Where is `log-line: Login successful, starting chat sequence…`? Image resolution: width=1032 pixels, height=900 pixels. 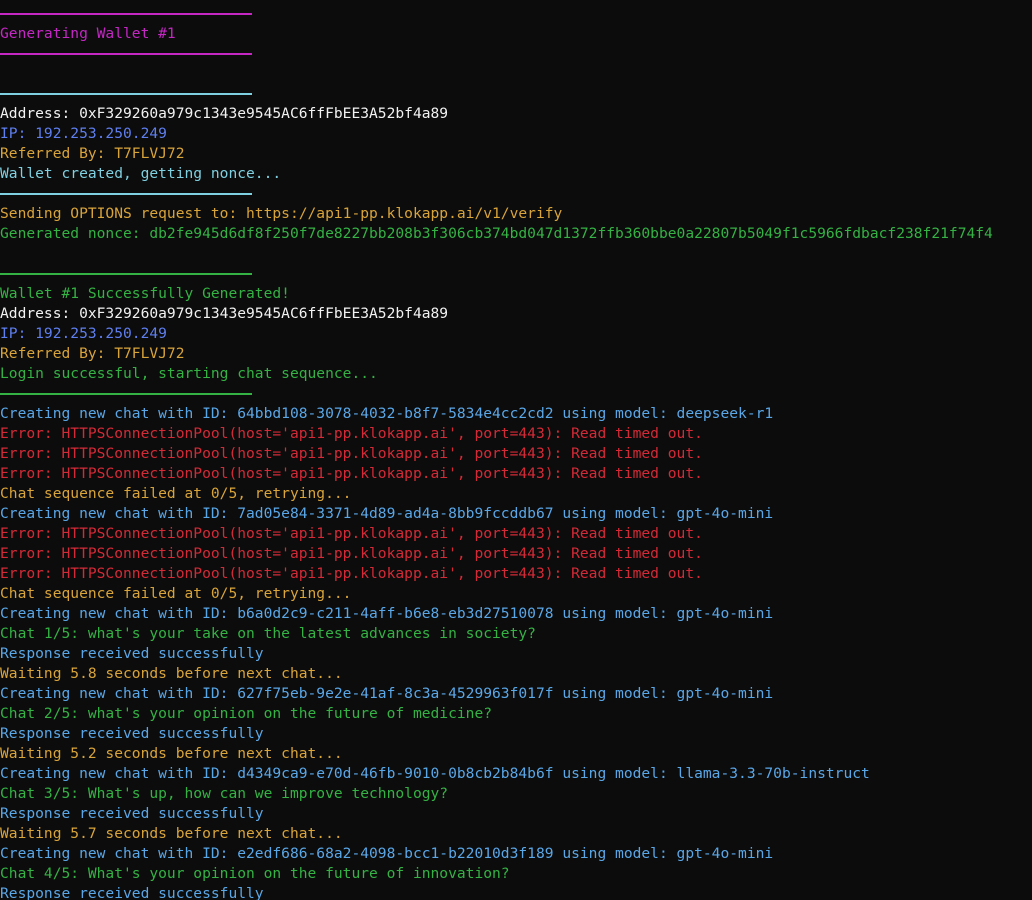
log-line: Login successful, starting chat sequence… is located at coordinates (189, 373).